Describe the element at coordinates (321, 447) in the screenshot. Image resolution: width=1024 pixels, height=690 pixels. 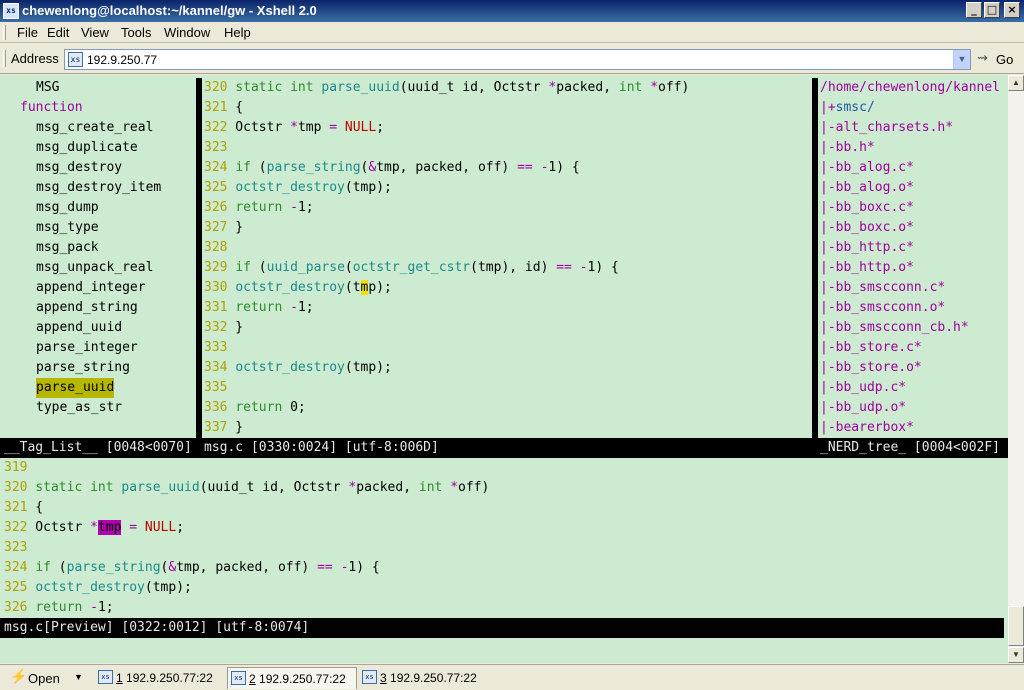
I see `editor-status: msg.c [0330:0024] [utf-8:006D]` at that location.